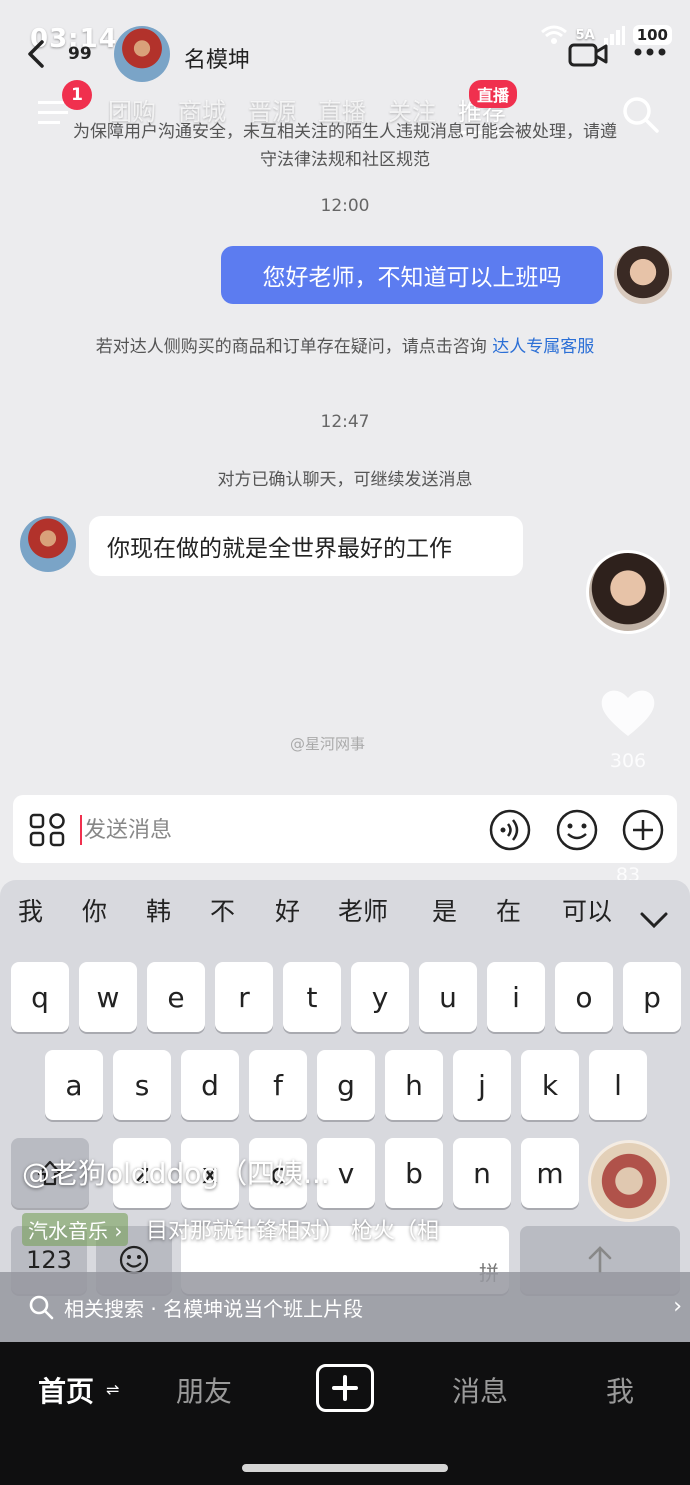 The width and height of the screenshot is (690, 1485). Describe the element at coordinates (345, 206) in the screenshot. I see `message-timestamp: 12:00` at that location.